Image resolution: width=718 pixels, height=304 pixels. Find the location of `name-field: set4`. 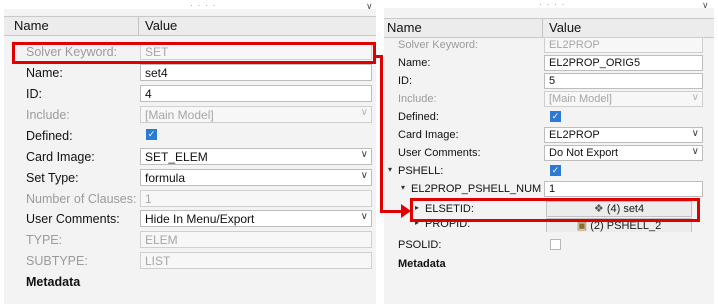

name-field: set4 is located at coordinates (256, 72).